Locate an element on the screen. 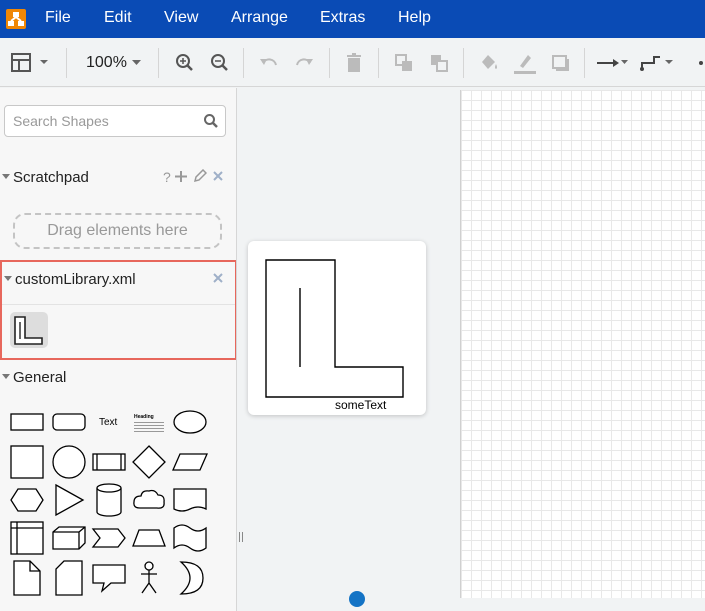  shape-trapezoid is located at coordinates (149, 538).